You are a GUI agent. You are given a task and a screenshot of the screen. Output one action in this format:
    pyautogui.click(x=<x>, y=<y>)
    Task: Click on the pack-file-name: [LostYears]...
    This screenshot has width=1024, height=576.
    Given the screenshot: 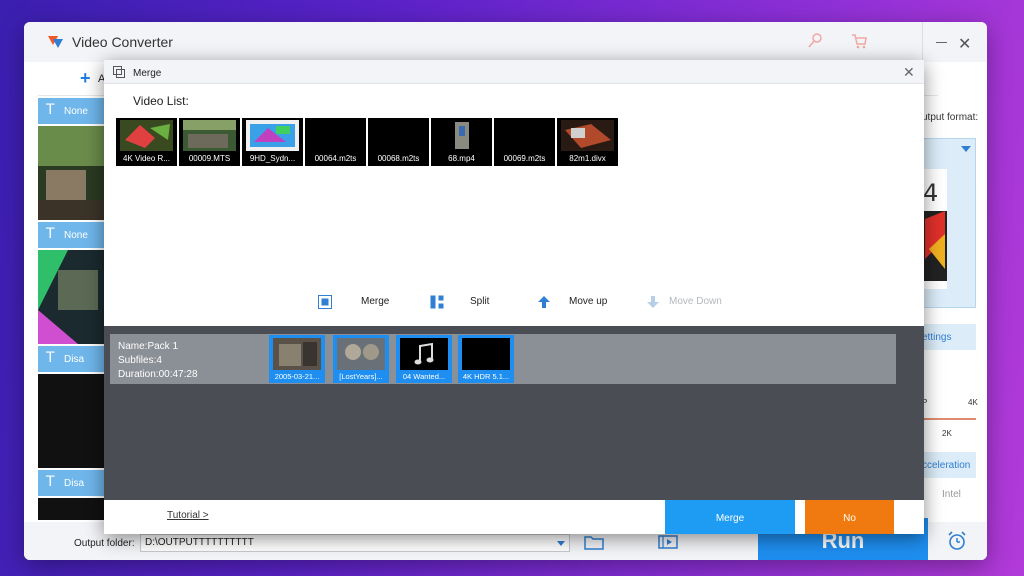 What is the action you would take?
    pyautogui.click(x=361, y=376)
    